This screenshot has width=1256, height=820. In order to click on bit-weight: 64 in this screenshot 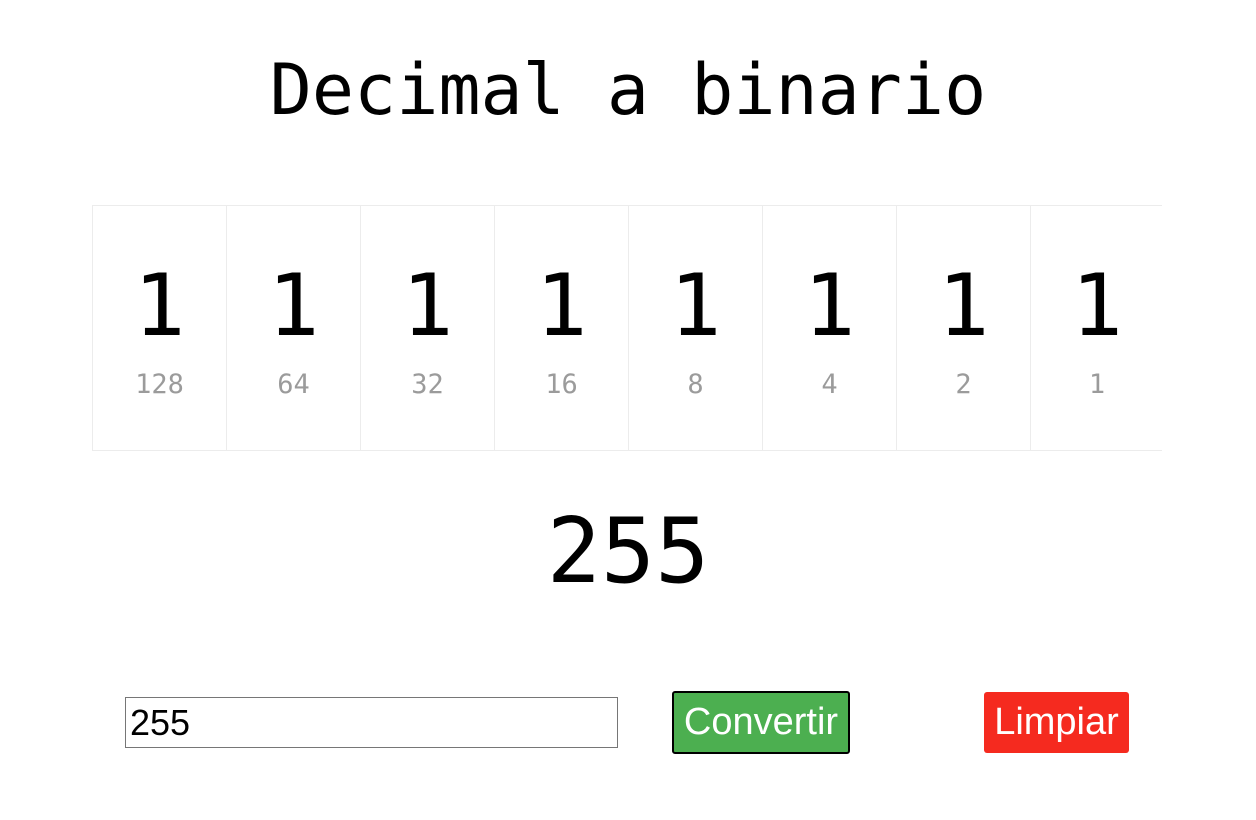, I will do `click(293, 384)`.